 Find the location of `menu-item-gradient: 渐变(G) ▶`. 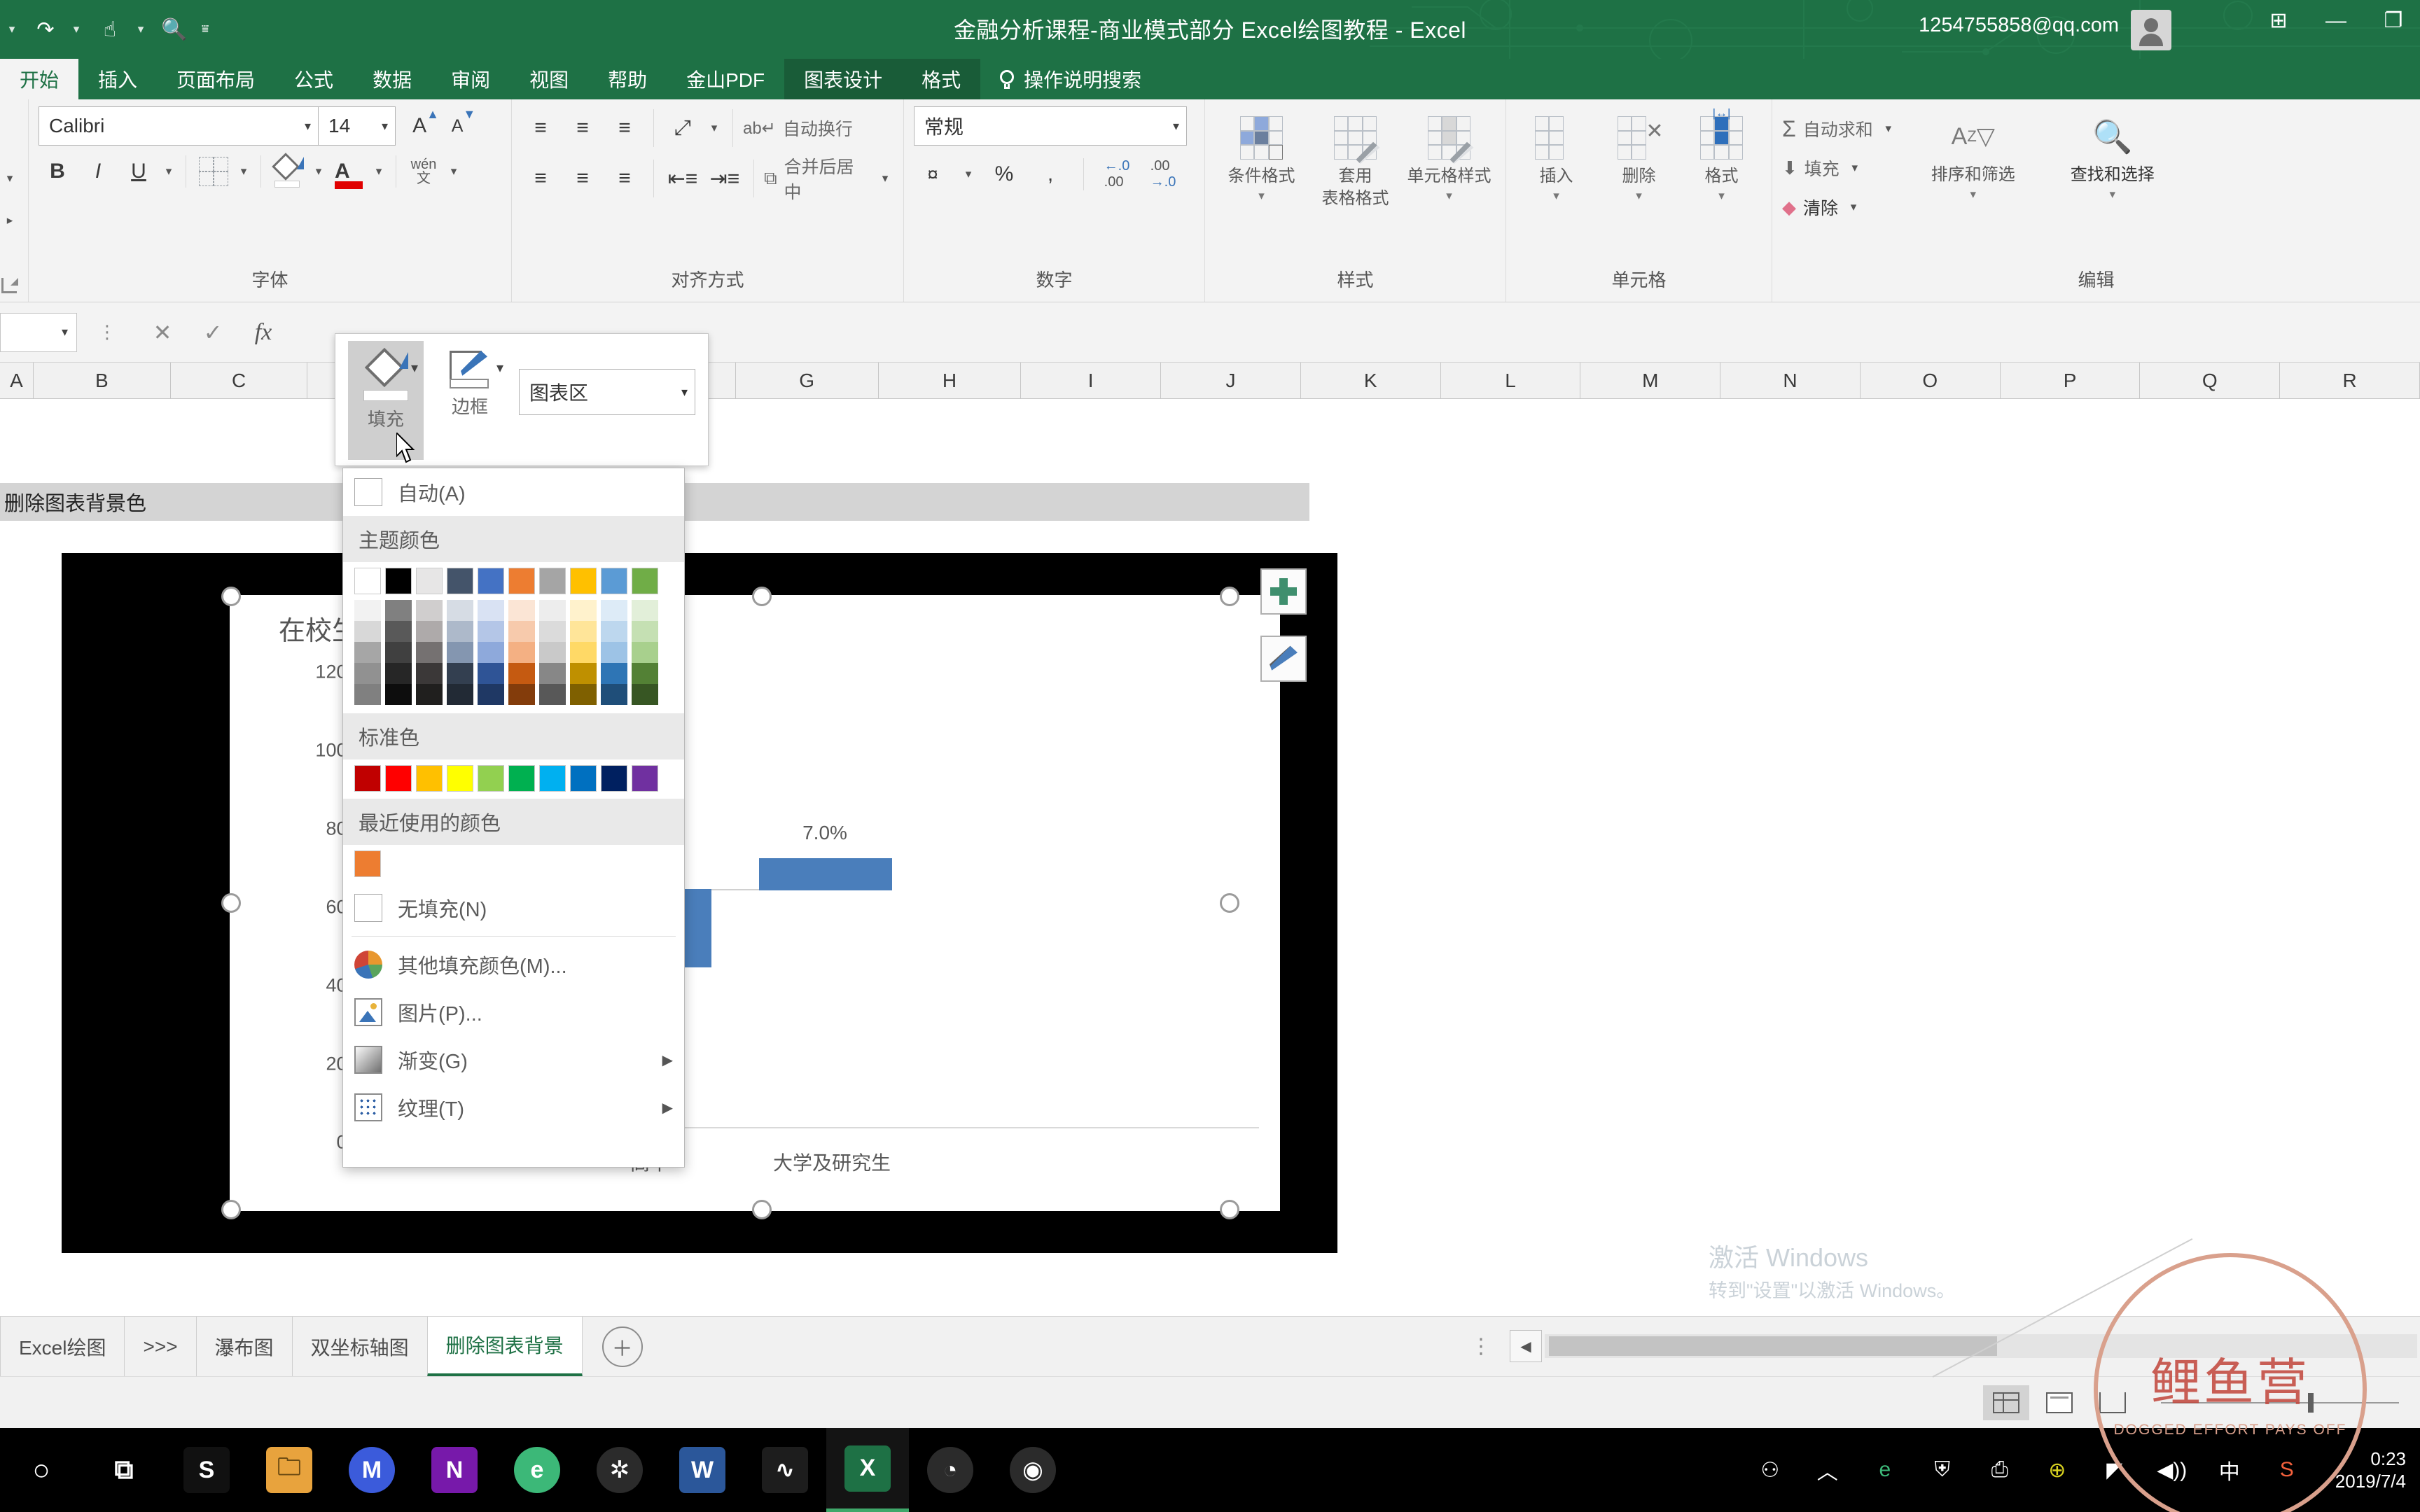

menu-item-gradient: 渐变(G) ▶ is located at coordinates (513, 1060).